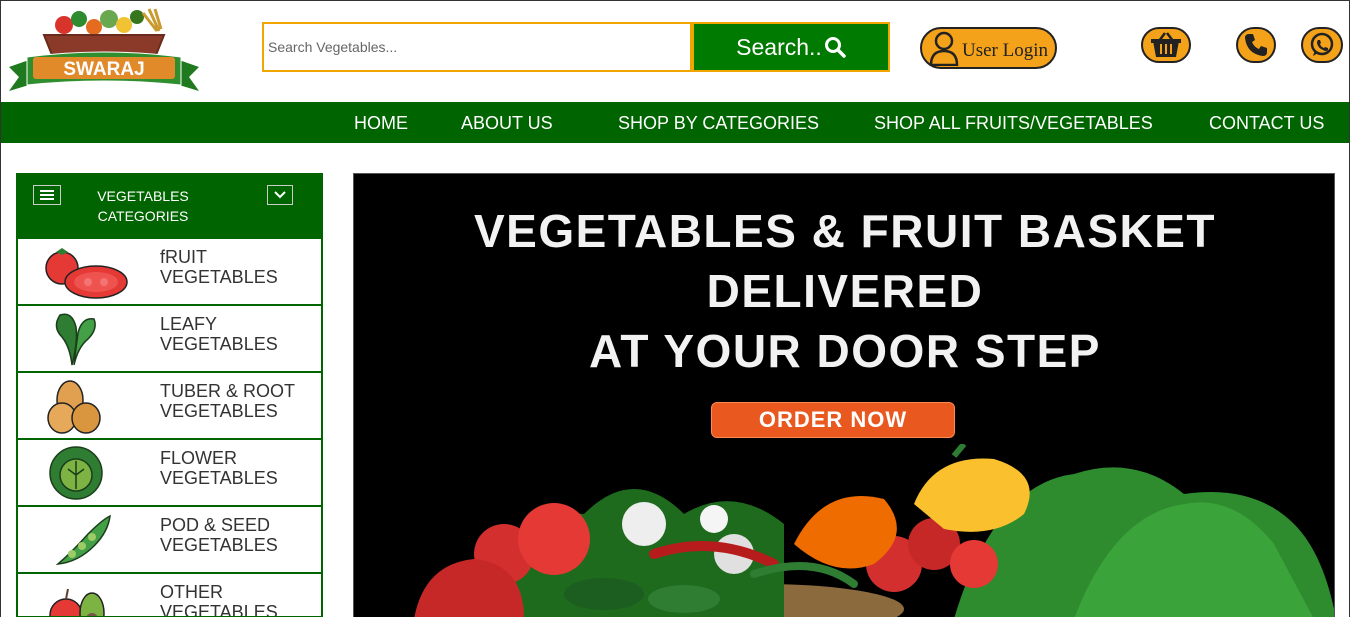 This screenshot has height=617, width=1350. Describe the element at coordinates (779, 46) in the screenshot. I see `search-button-label: Search..` at that location.